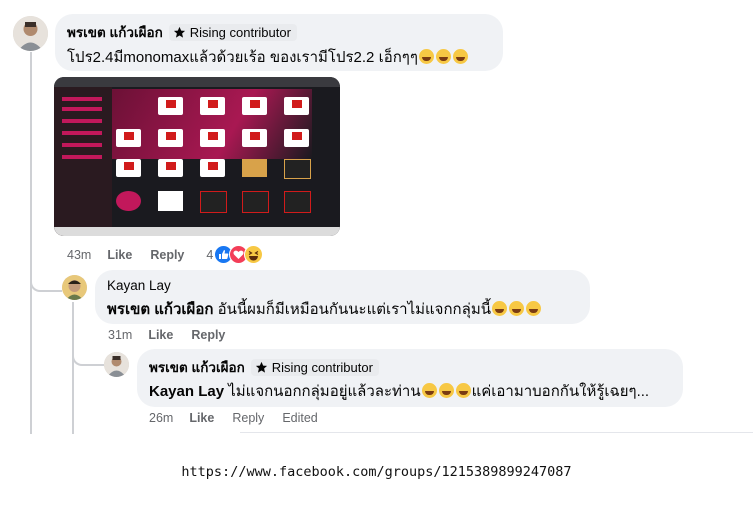 This screenshot has width=753, height=513. What do you see at coordinates (88, 355) in the screenshot?
I see `thread-connector-nested` at bounding box center [88, 355].